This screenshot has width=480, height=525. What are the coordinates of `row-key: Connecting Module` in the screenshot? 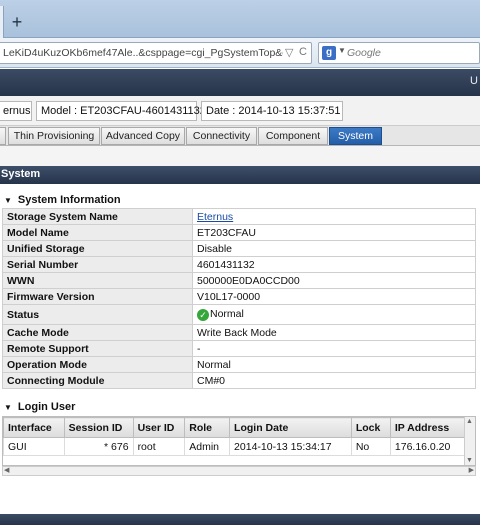 It's located at (97, 380).